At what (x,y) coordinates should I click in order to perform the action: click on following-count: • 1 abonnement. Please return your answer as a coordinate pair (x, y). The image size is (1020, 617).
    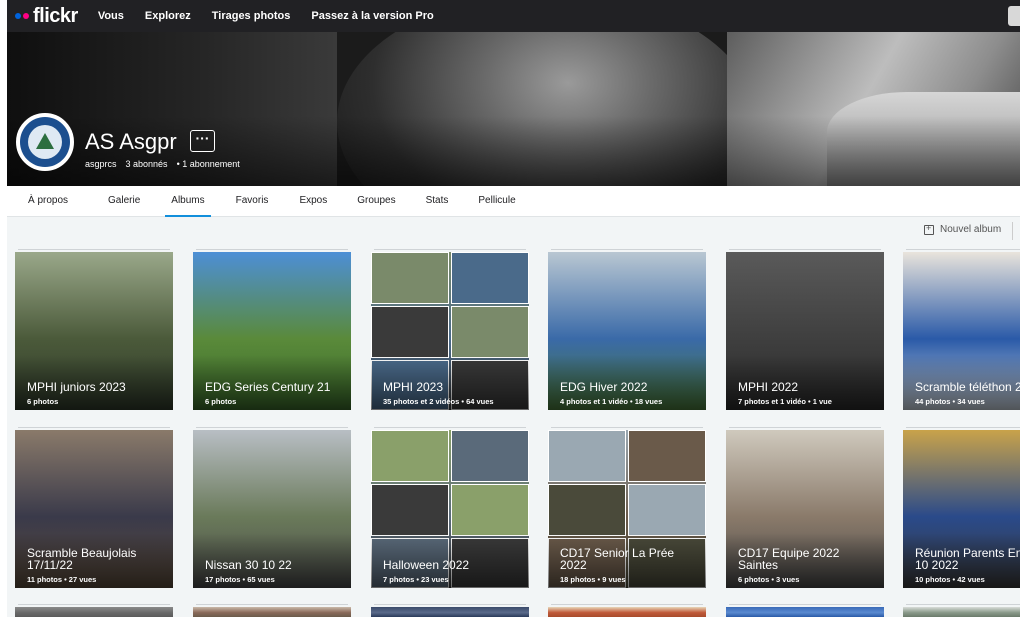
    Looking at the image, I should click on (208, 164).